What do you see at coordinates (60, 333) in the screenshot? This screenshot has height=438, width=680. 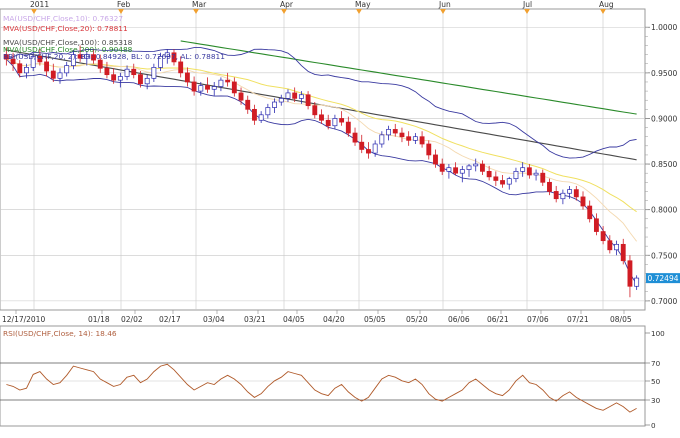 I see `rsi-legend: RSI(USD/CHF,Close, 14): 18.46` at bounding box center [60, 333].